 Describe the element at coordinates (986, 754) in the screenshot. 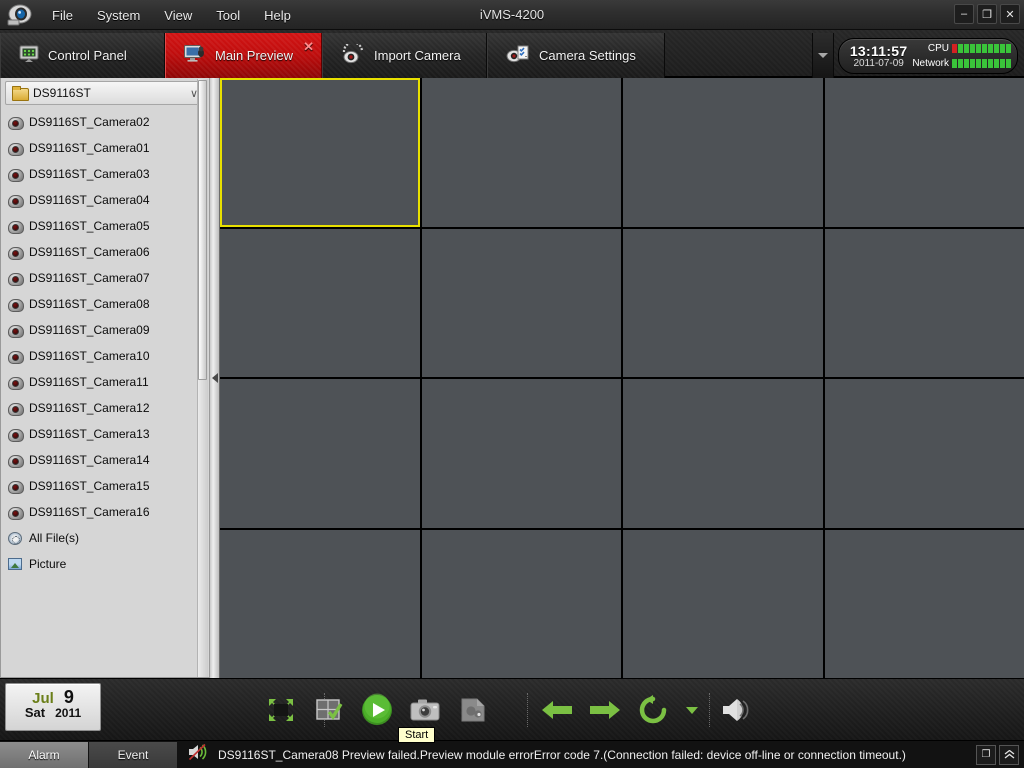

I see `restore-panel-button: ❐` at that location.